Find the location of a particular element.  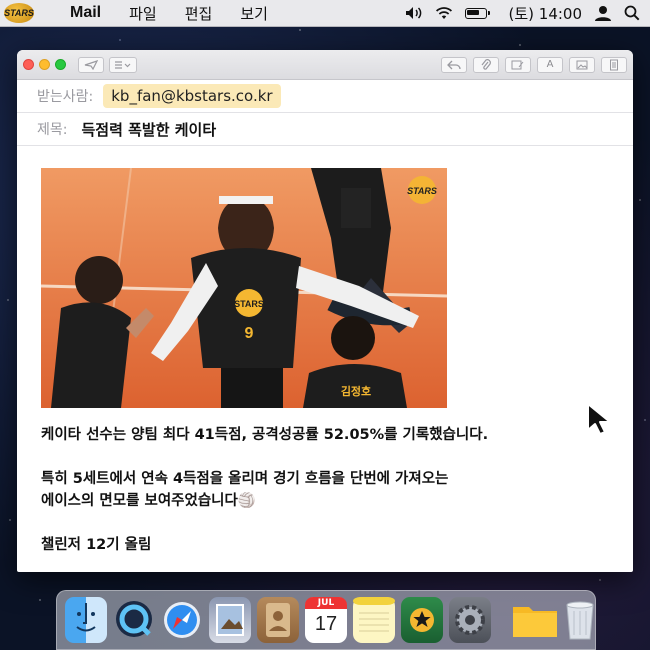

to-label: 받는사람: is located at coordinates (65, 97).